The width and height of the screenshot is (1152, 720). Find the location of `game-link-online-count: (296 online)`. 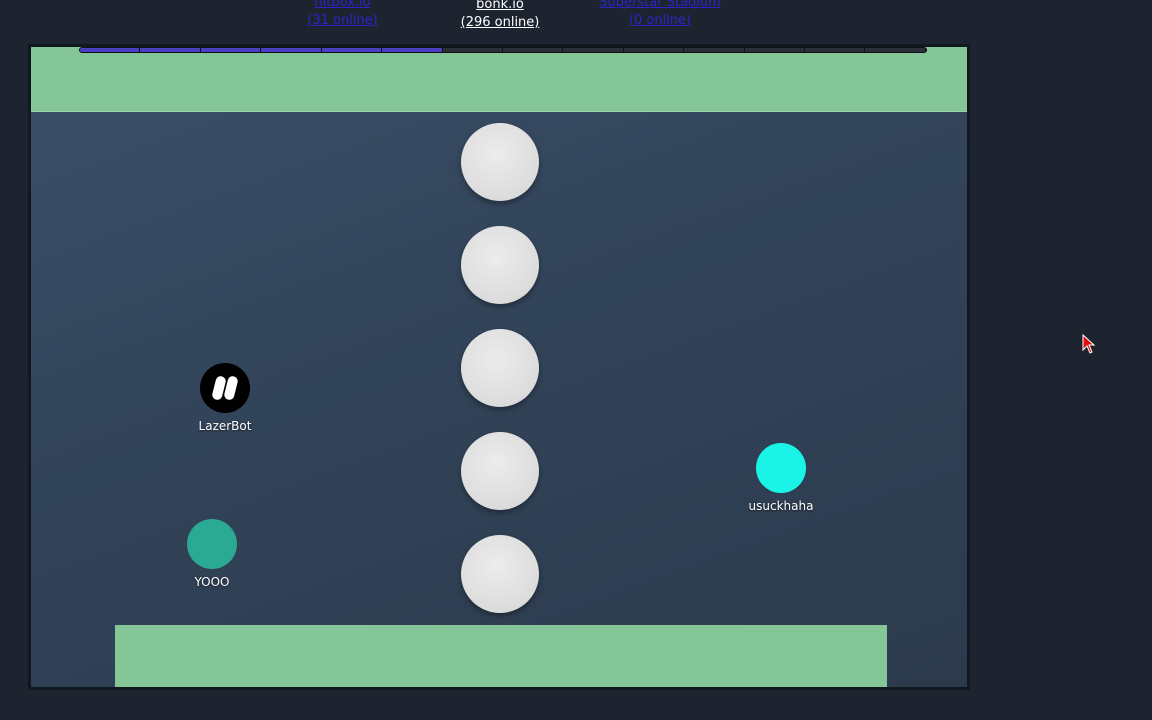

game-link-online-count: (296 online) is located at coordinates (500, 23).